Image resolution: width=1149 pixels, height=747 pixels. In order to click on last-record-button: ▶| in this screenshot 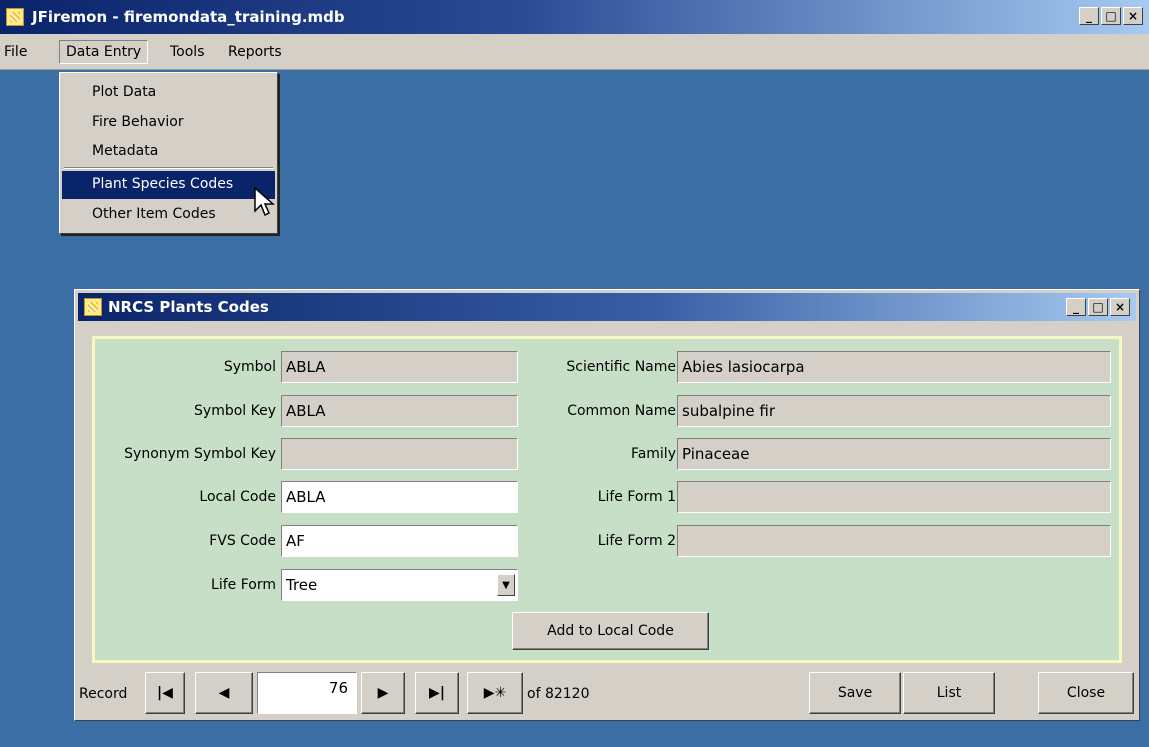, I will do `click(437, 693)`.